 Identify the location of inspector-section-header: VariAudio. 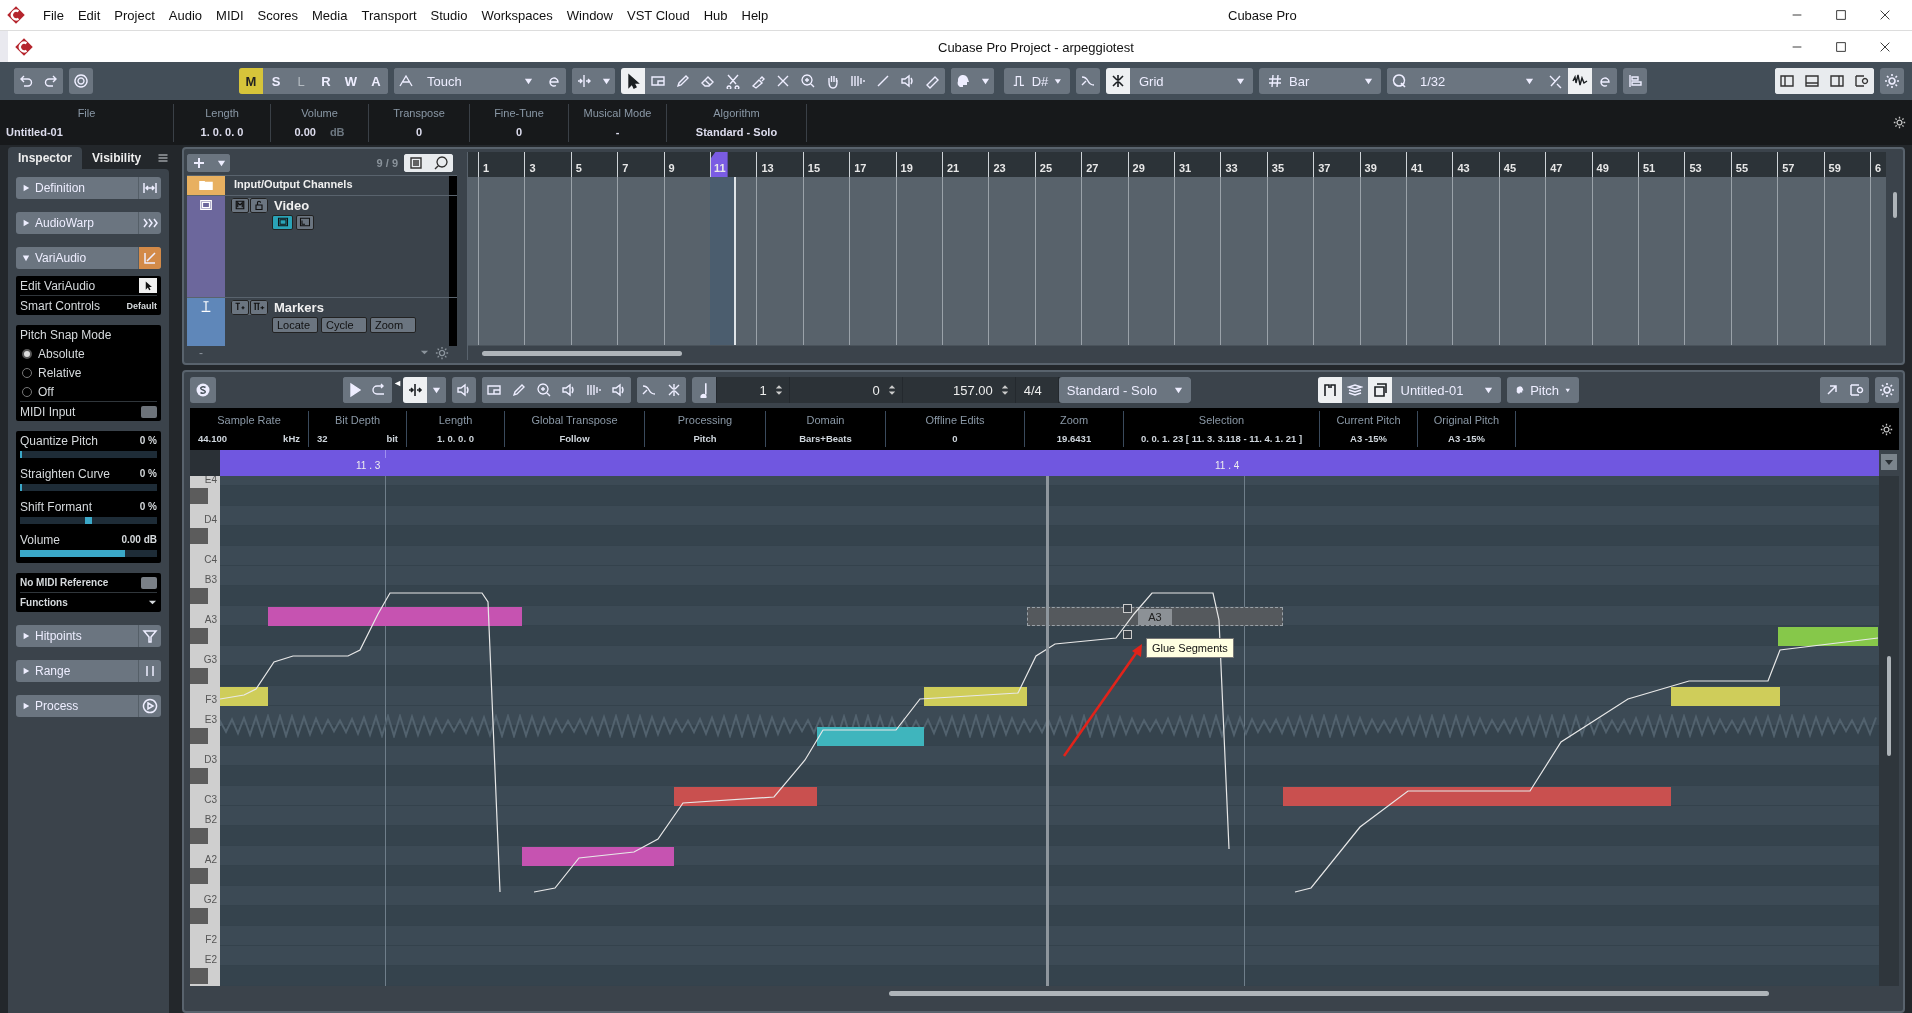
(88, 258).